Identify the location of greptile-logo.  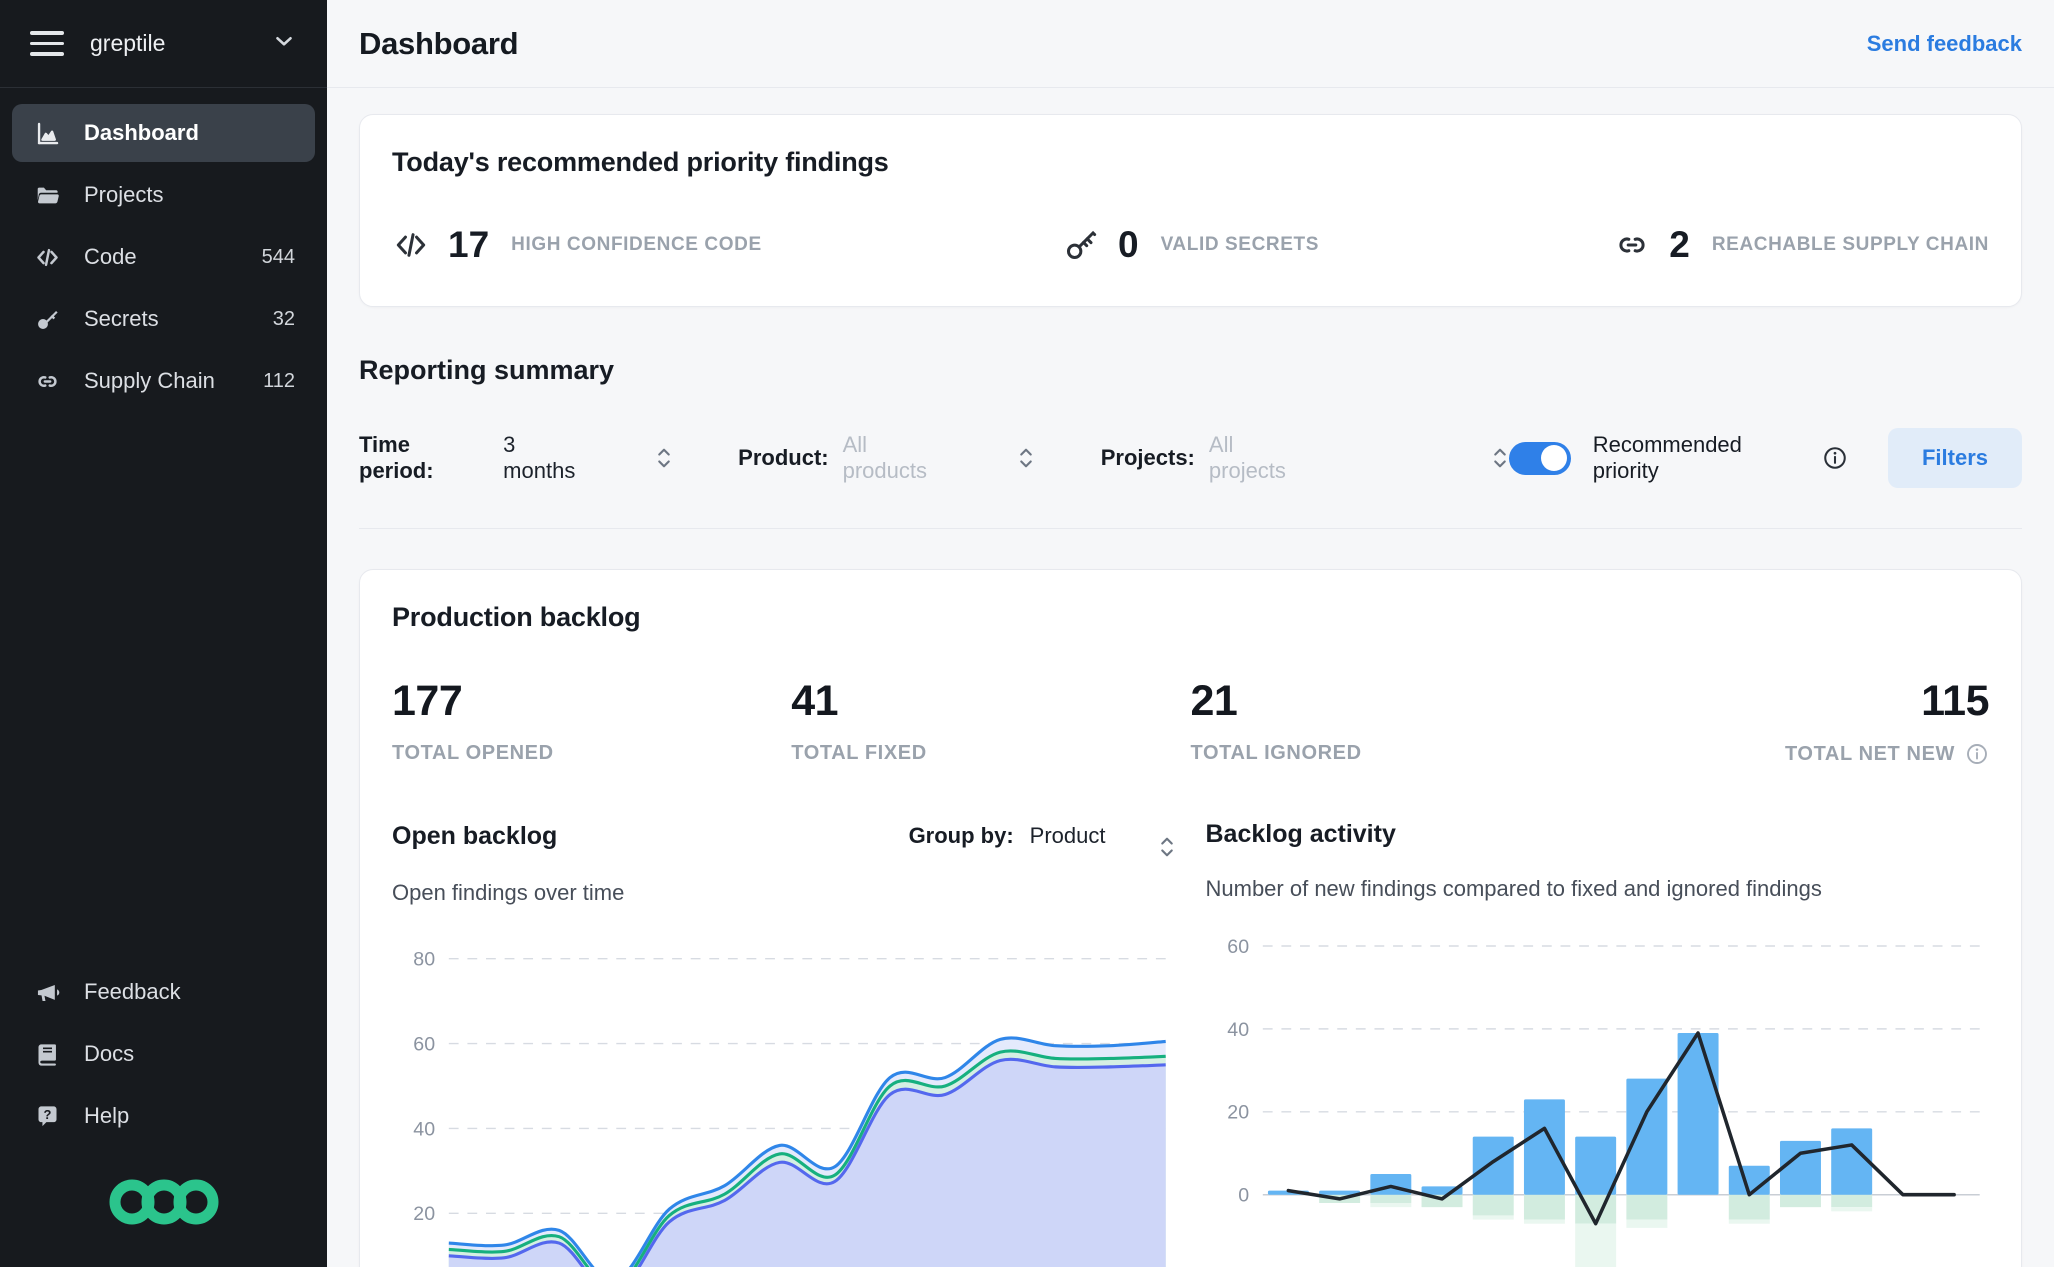
(163, 1206).